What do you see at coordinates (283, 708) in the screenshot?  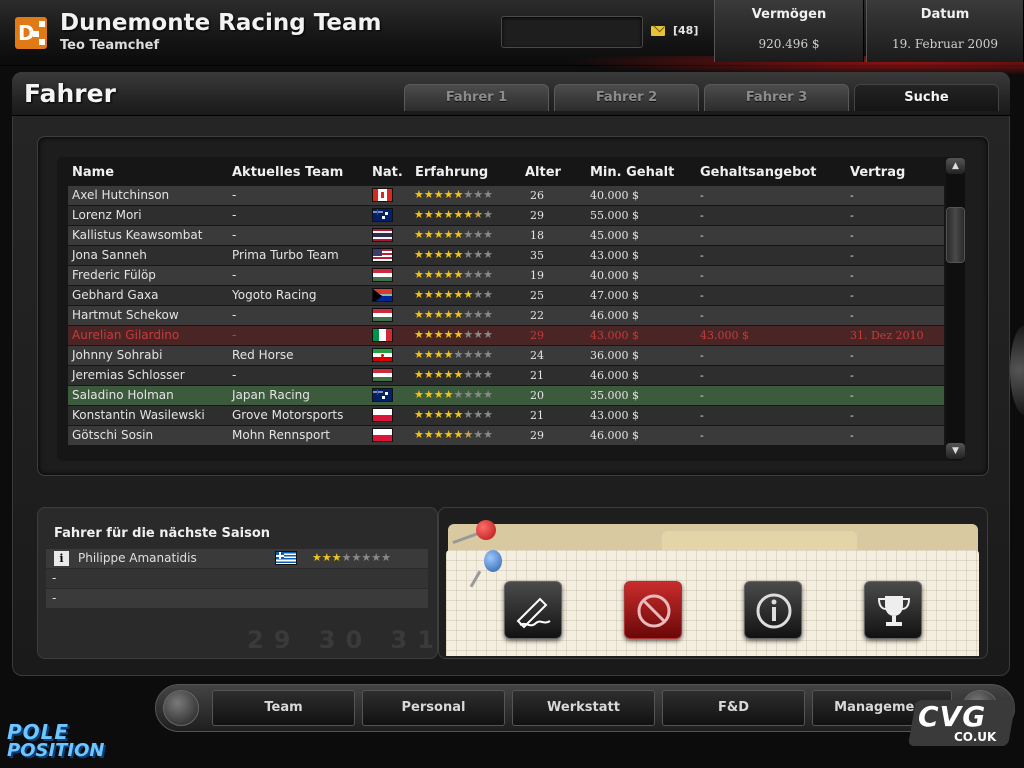 I see `nav-team: Team` at bounding box center [283, 708].